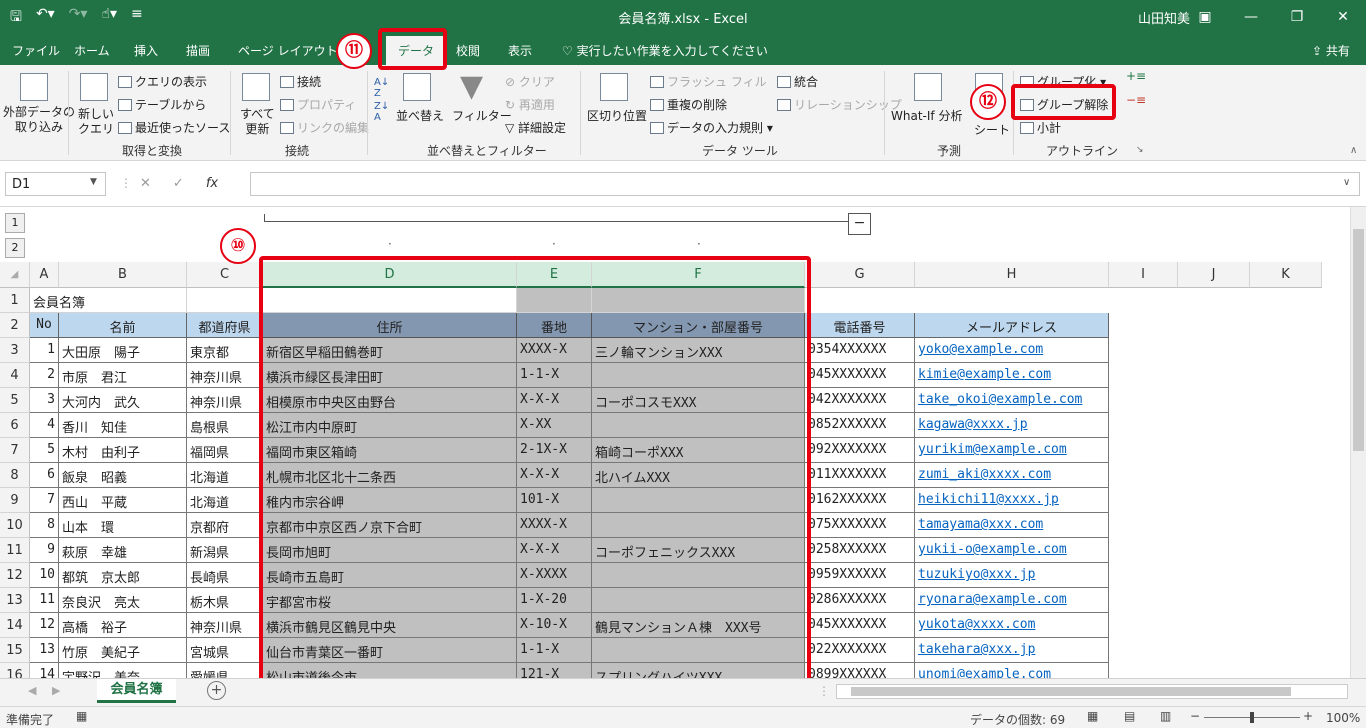 The width and height of the screenshot is (1366, 728). What do you see at coordinates (1012, 475) in the screenshot?
I see `email-link: zumi_aki@xxxx.com` at bounding box center [1012, 475].